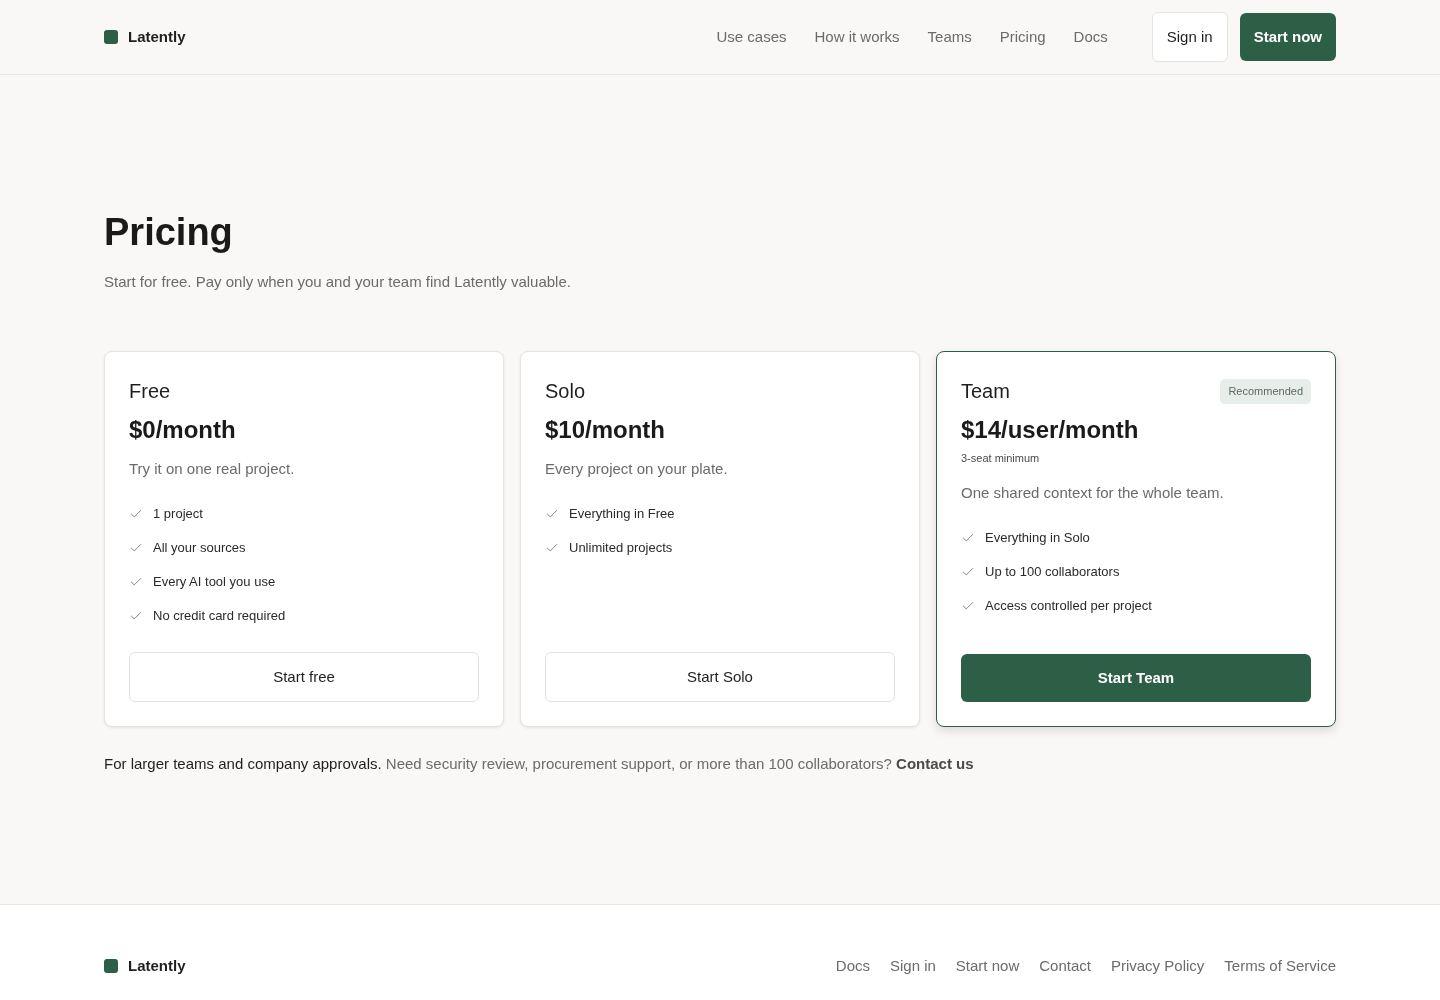  Describe the element at coordinates (183, 430) in the screenshot. I see `plan-price: $0/month` at that location.